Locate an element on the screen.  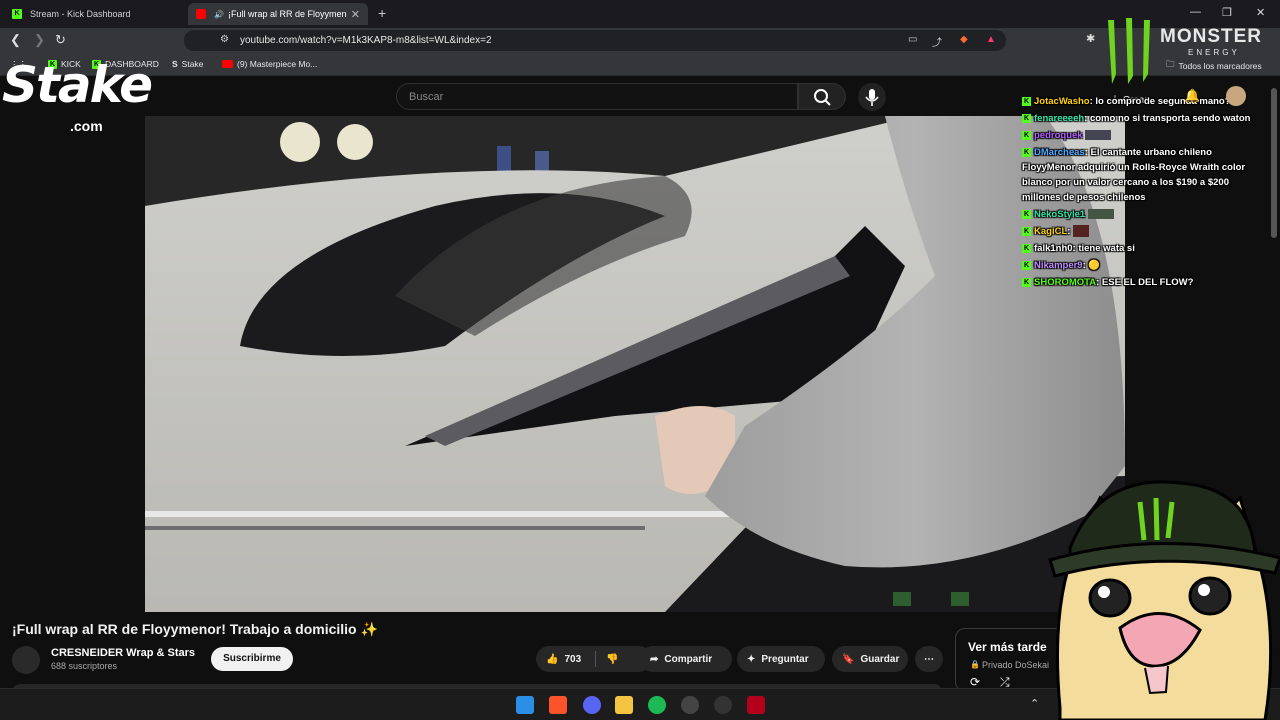
chat-message: K Nikamper9: 🟡 is located at coordinates (1142, 265).